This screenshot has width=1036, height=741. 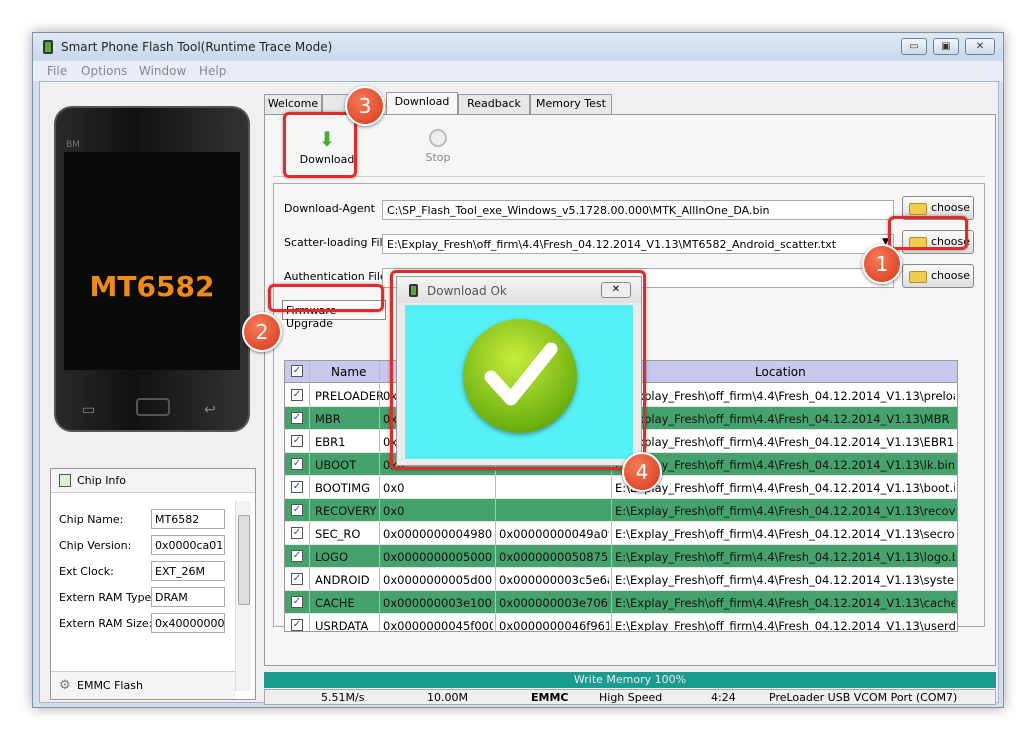 I want to click on begin-address: 0x0000000005d00000, so click(x=438, y=580).